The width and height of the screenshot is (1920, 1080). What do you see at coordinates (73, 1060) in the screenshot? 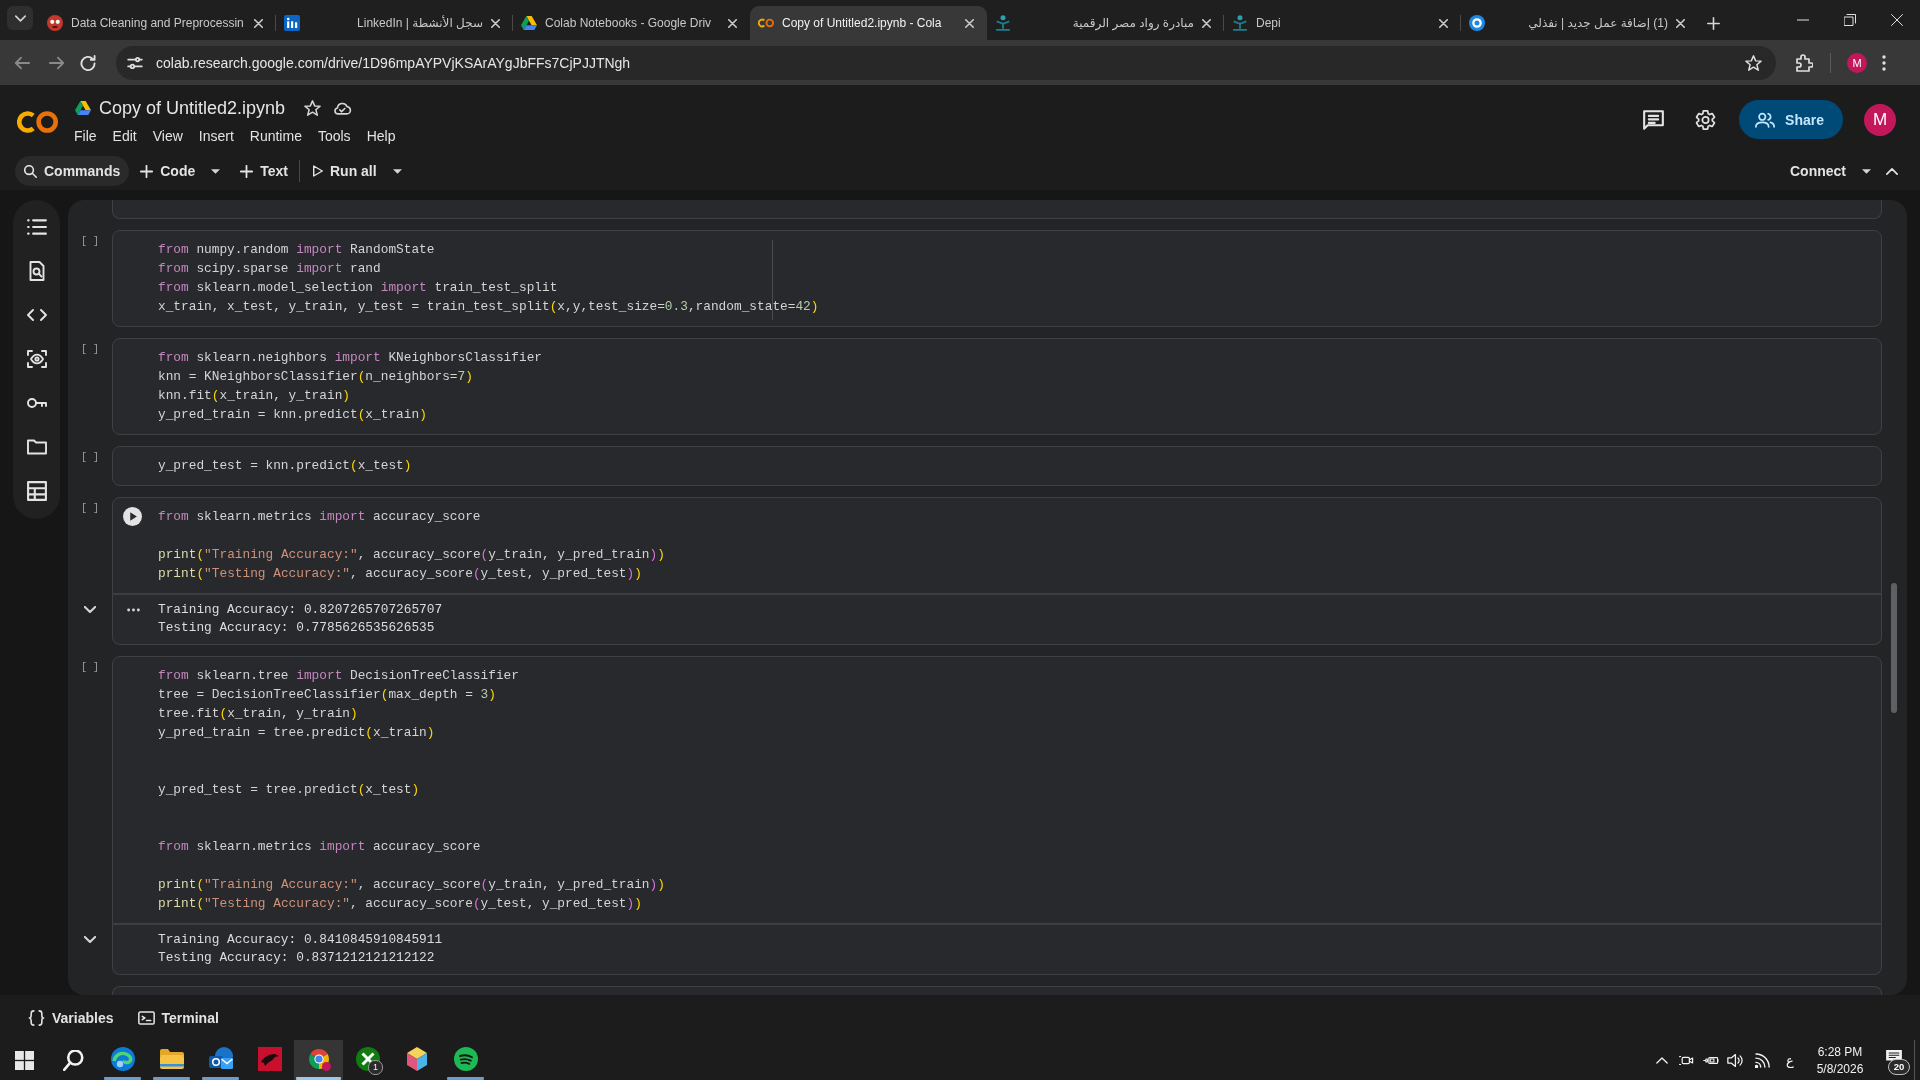
I see `search-icon` at bounding box center [73, 1060].